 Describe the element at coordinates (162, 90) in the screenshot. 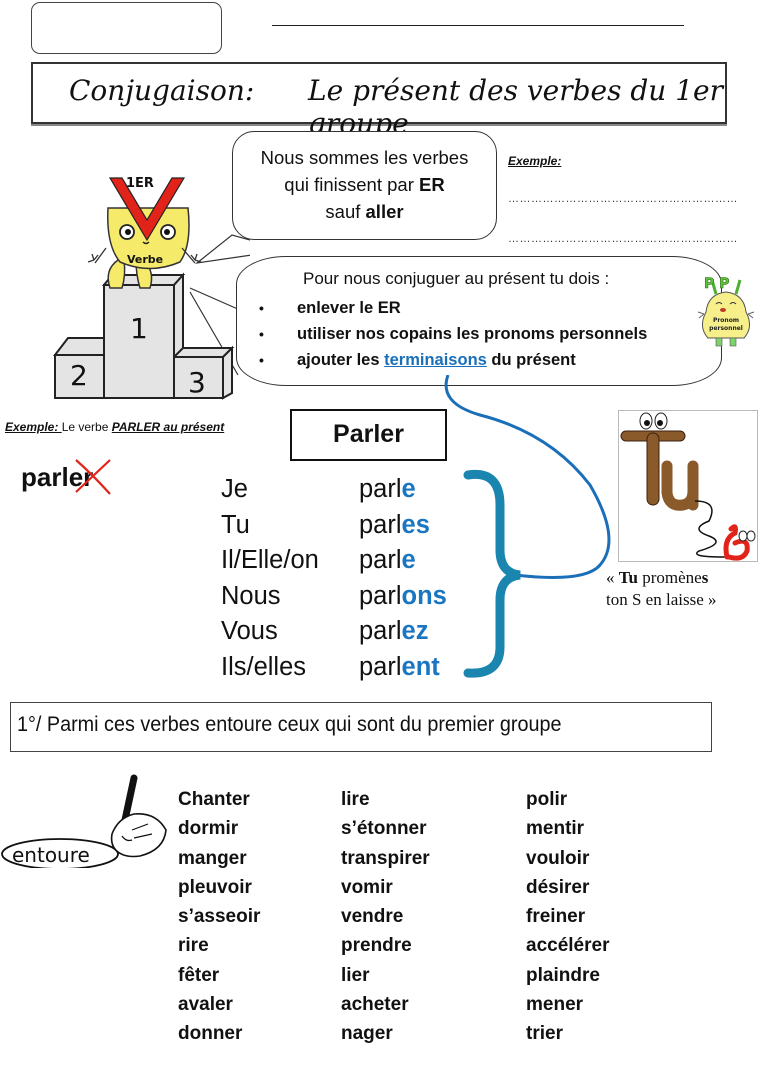

I see `title-subject: Conjugaison:` at that location.